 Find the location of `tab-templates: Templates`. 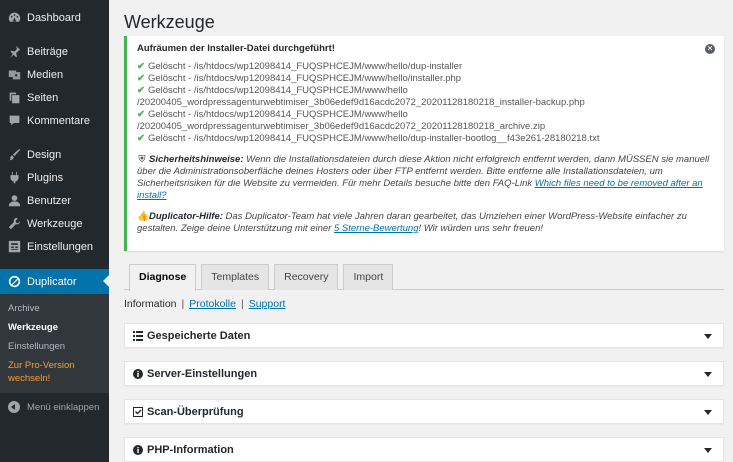

tab-templates: Templates is located at coordinates (235, 277).